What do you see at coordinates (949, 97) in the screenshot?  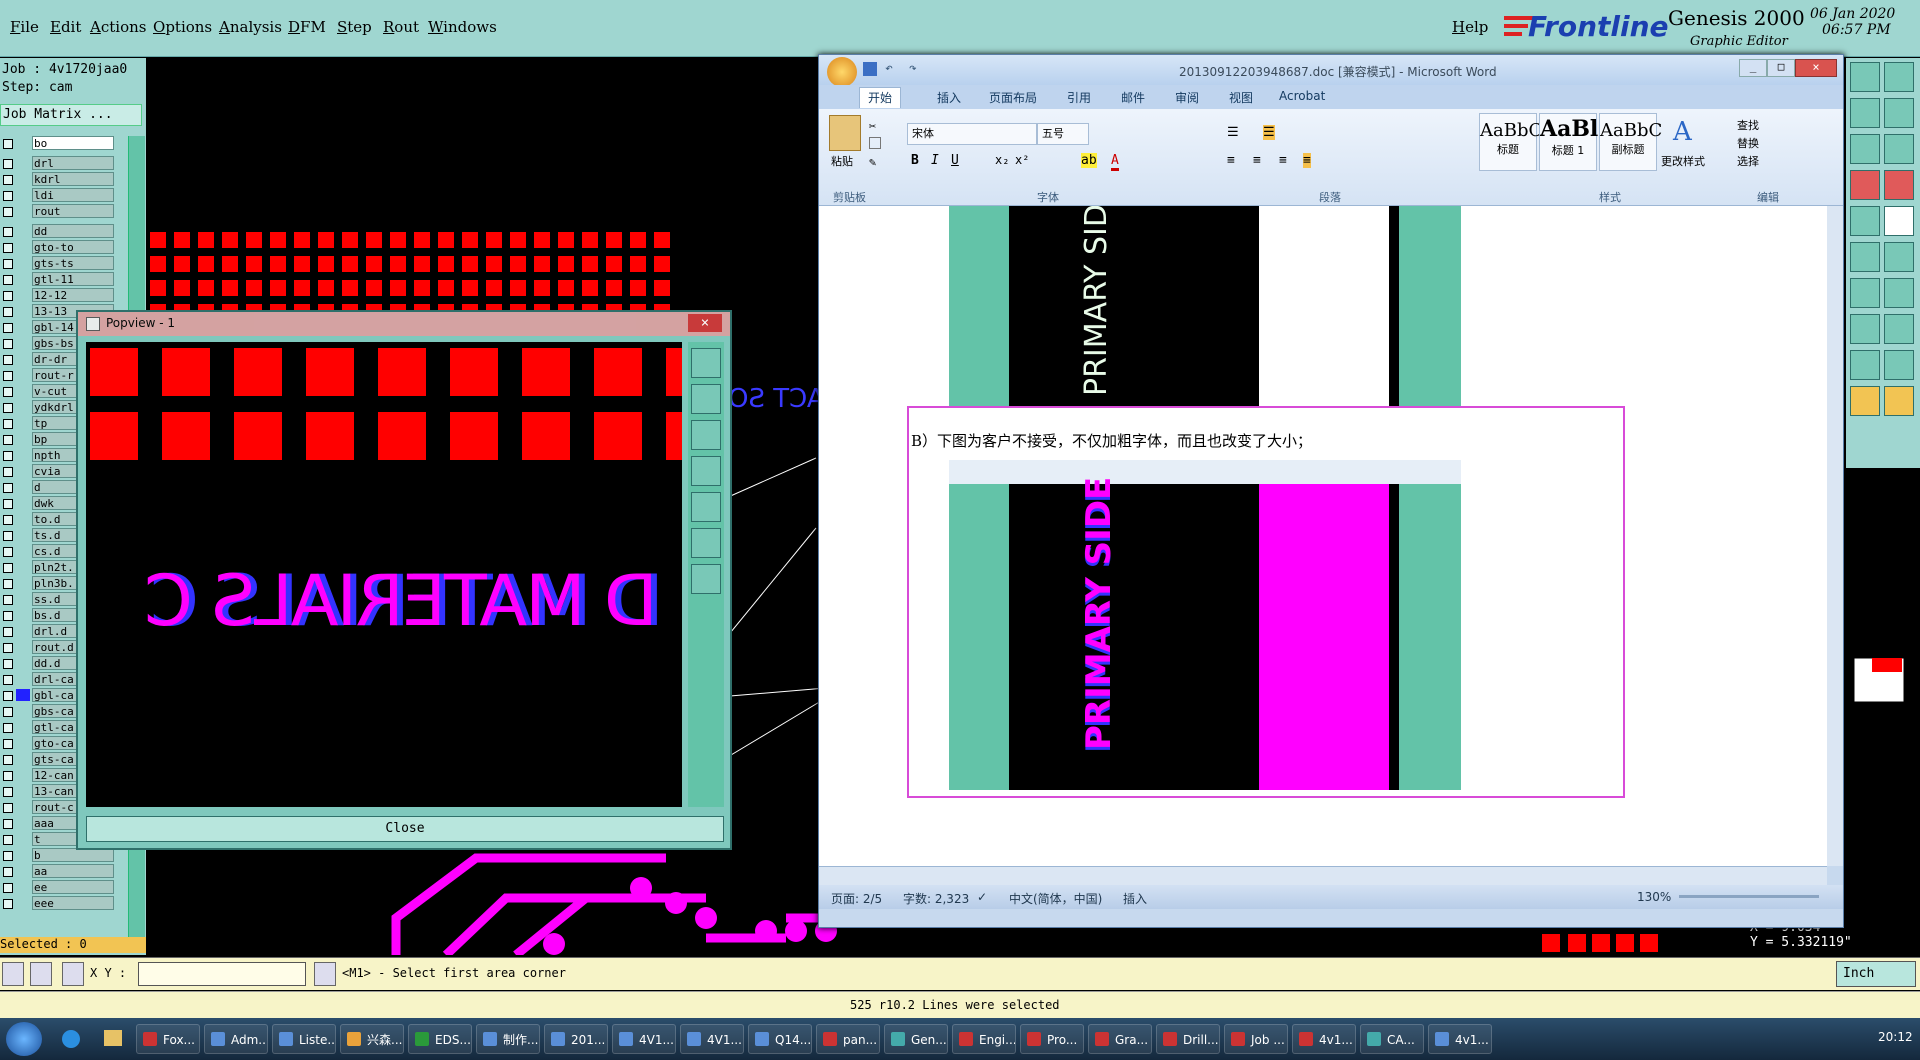 I see `tab-insert: 插入` at bounding box center [949, 97].